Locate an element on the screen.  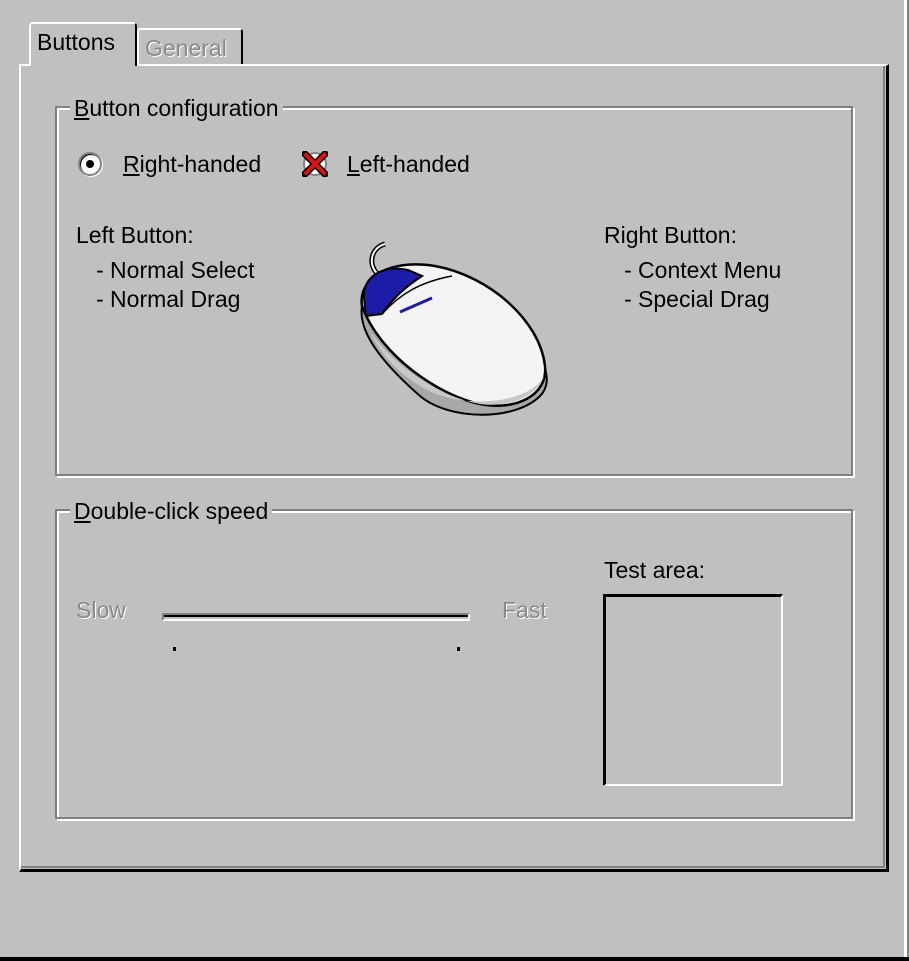
button-configuration-legend: Button configuration is located at coordinates (176, 108).